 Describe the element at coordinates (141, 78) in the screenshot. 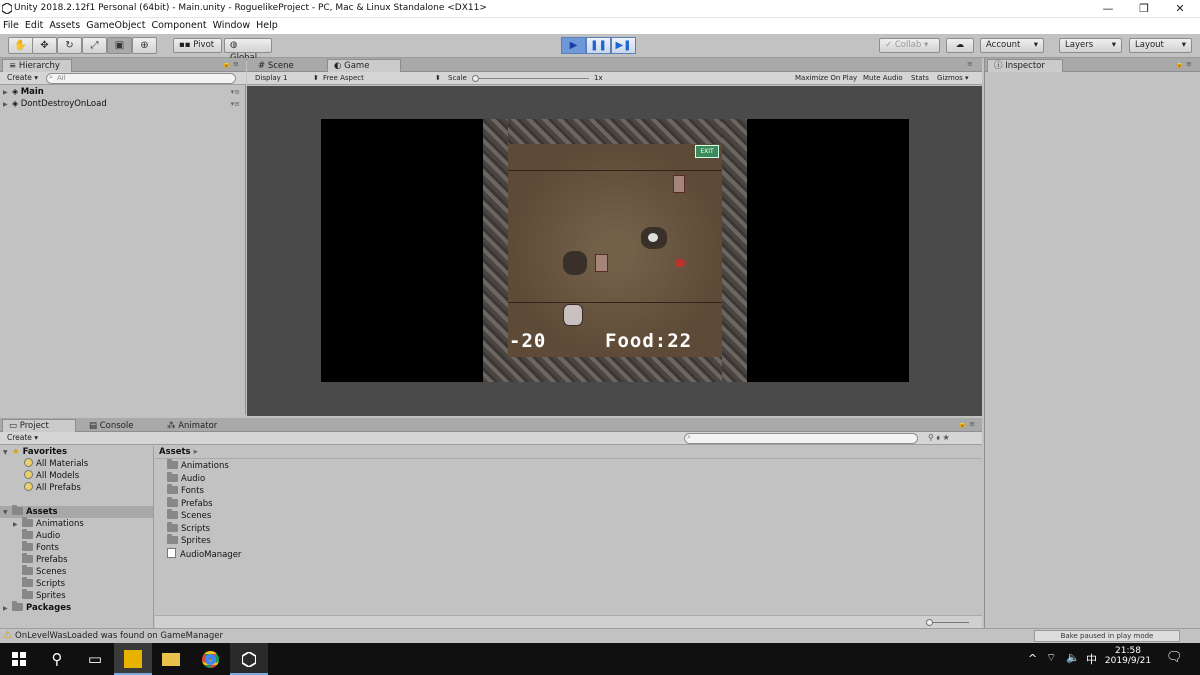

I see `hierarchy-search-input: ⌕ All` at that location.